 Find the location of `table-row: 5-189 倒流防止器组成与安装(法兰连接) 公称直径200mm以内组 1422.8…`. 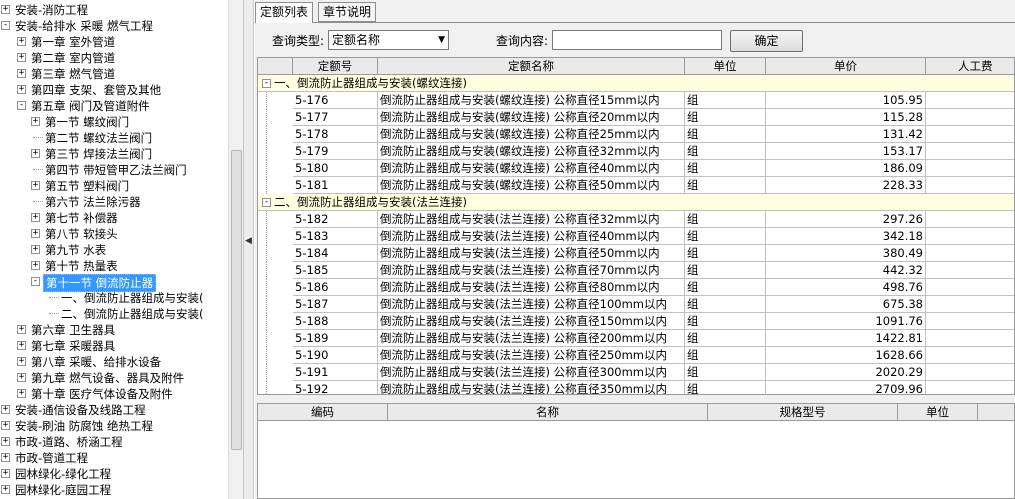

table-row: 5-189 倒流防止器组成与安装(法兰连接) 公称直径200mm以内组 1422.8… is located at coordinates (636, 338).